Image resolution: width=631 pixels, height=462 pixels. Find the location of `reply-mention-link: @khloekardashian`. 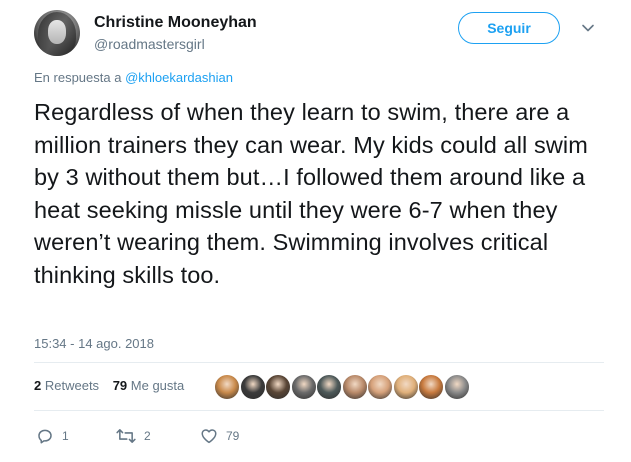

reply-mention-link: @khloekardashian is located at coordinates (179, 77).